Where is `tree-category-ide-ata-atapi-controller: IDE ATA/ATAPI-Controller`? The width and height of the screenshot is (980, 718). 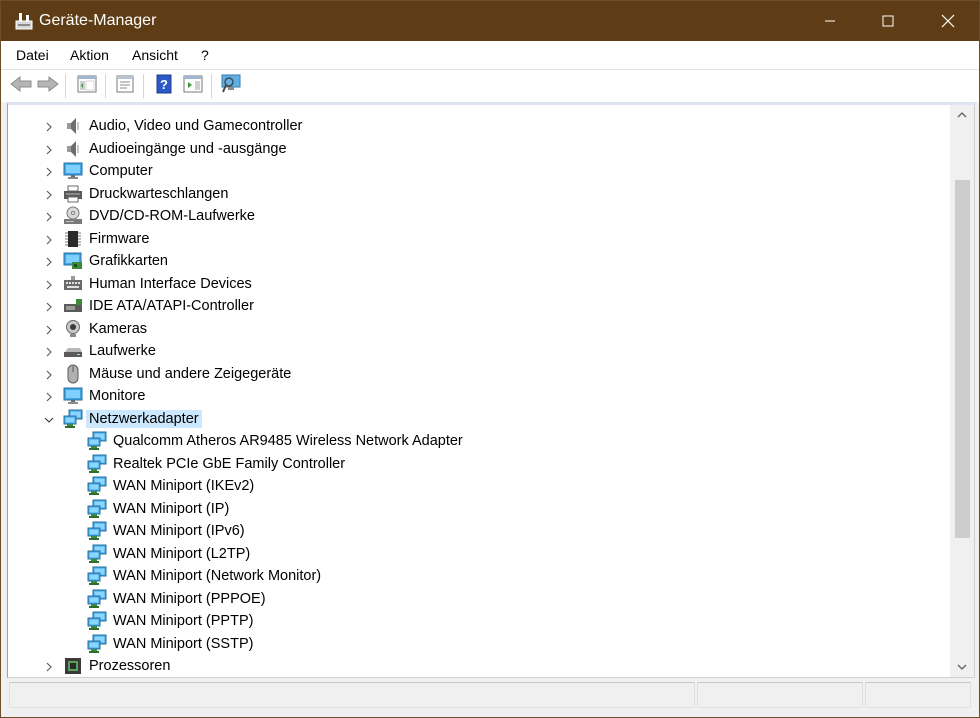 tree-category-ide-ata-atapi-controller: IDE ATA/ATAPI-Controller is located at coordinates (478, 306).